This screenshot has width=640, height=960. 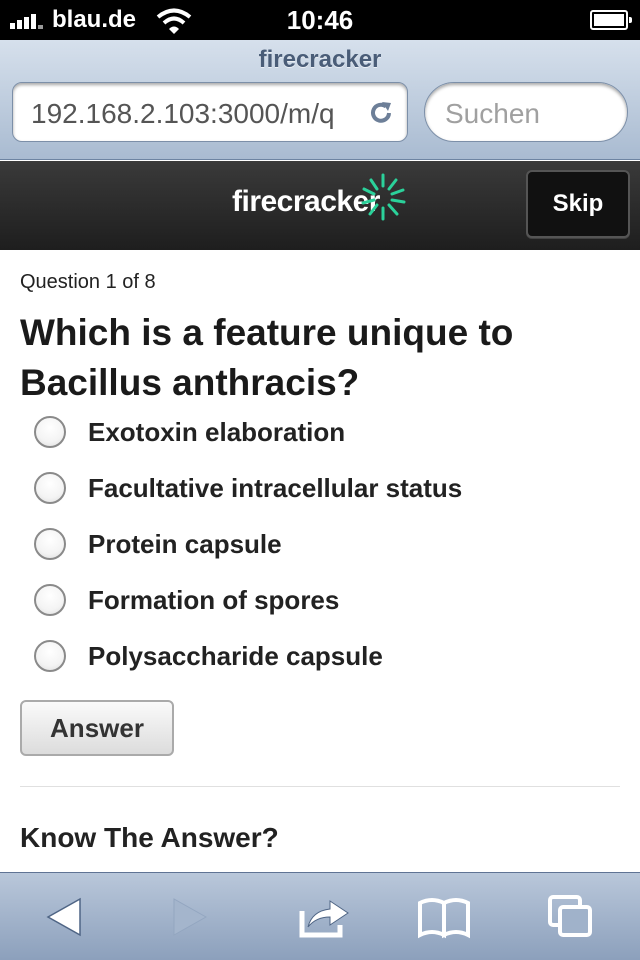 I want to click on browser-bottom-toolbar, so click(x=320, y=916).